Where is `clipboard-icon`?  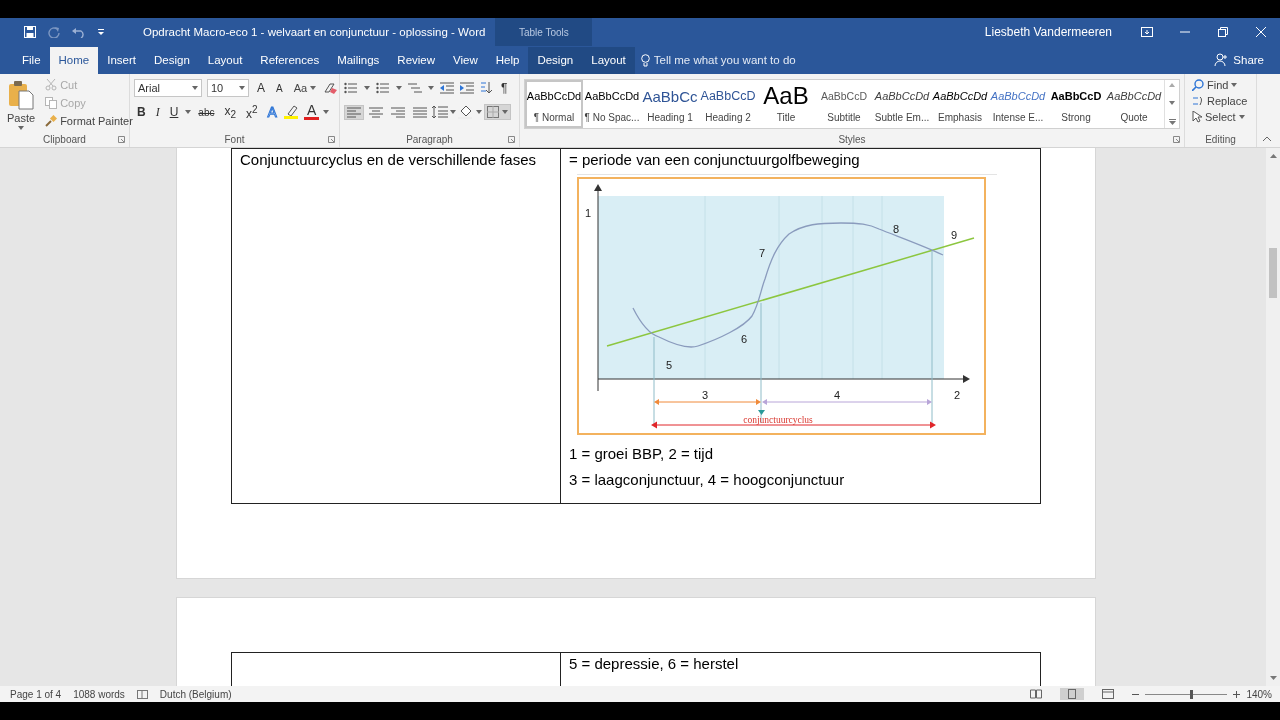 clipboard-icon is located at coordinates (21, 95).